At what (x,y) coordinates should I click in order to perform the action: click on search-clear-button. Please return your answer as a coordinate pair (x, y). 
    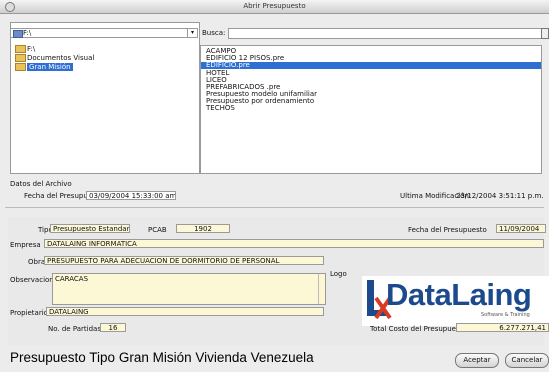
    Looking at the image, I should click on (545, 33).